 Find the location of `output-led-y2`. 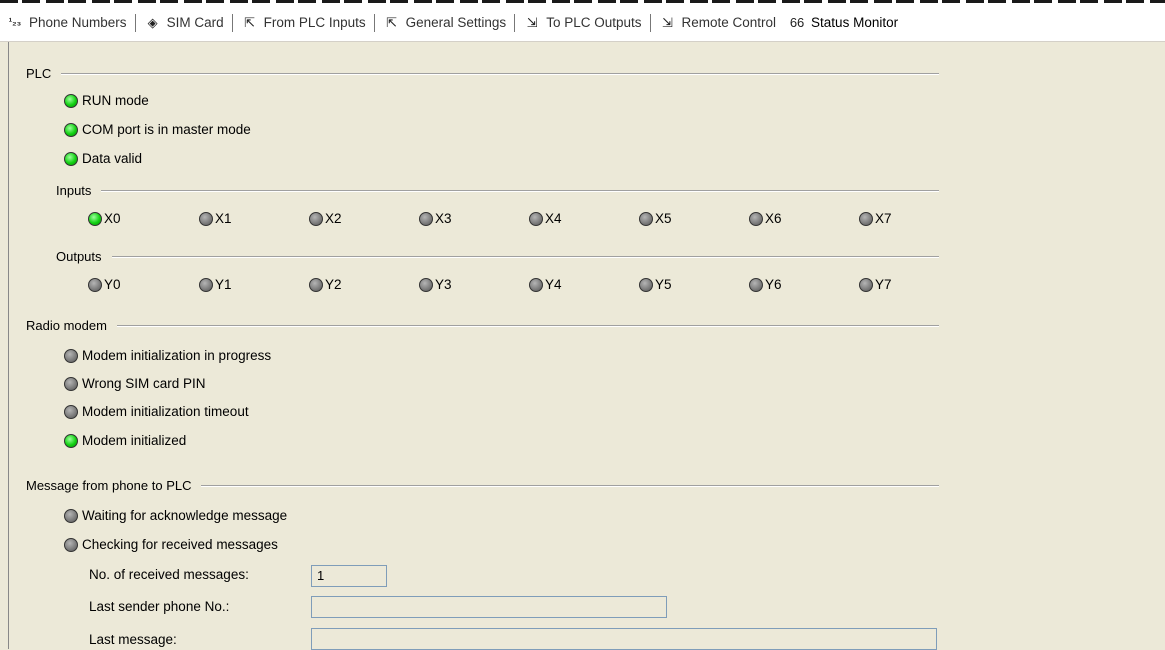

output-led-y2 is located at coordinates (316, 285).